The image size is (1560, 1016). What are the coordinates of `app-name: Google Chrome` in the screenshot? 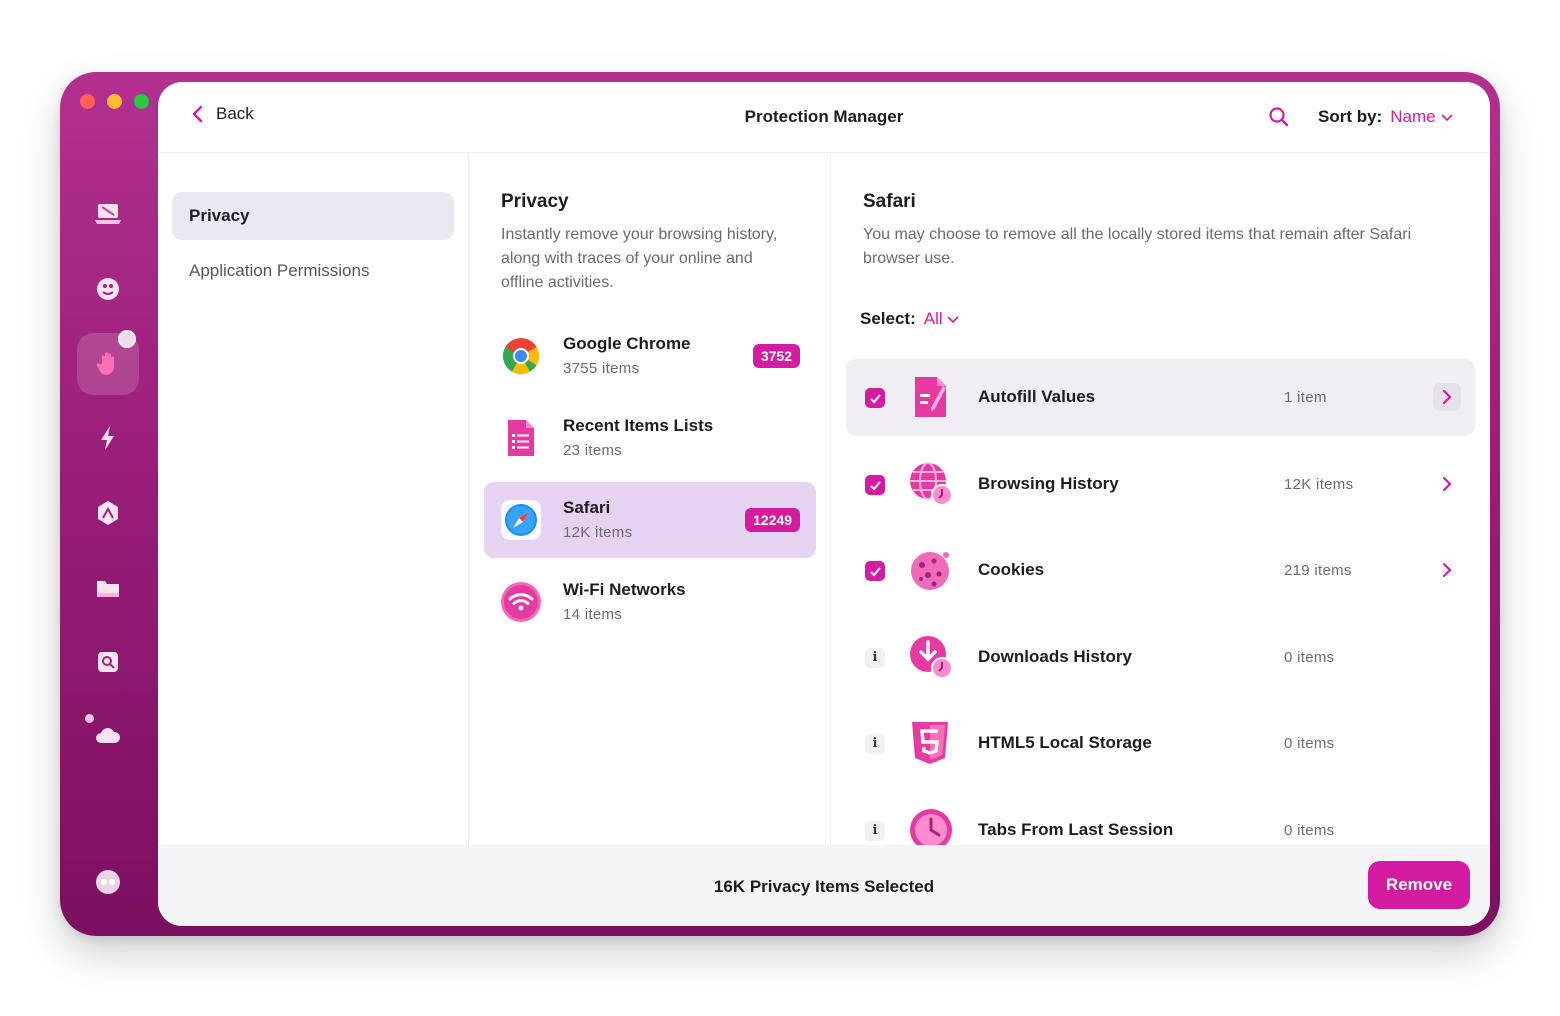 It's located at (627, 343).